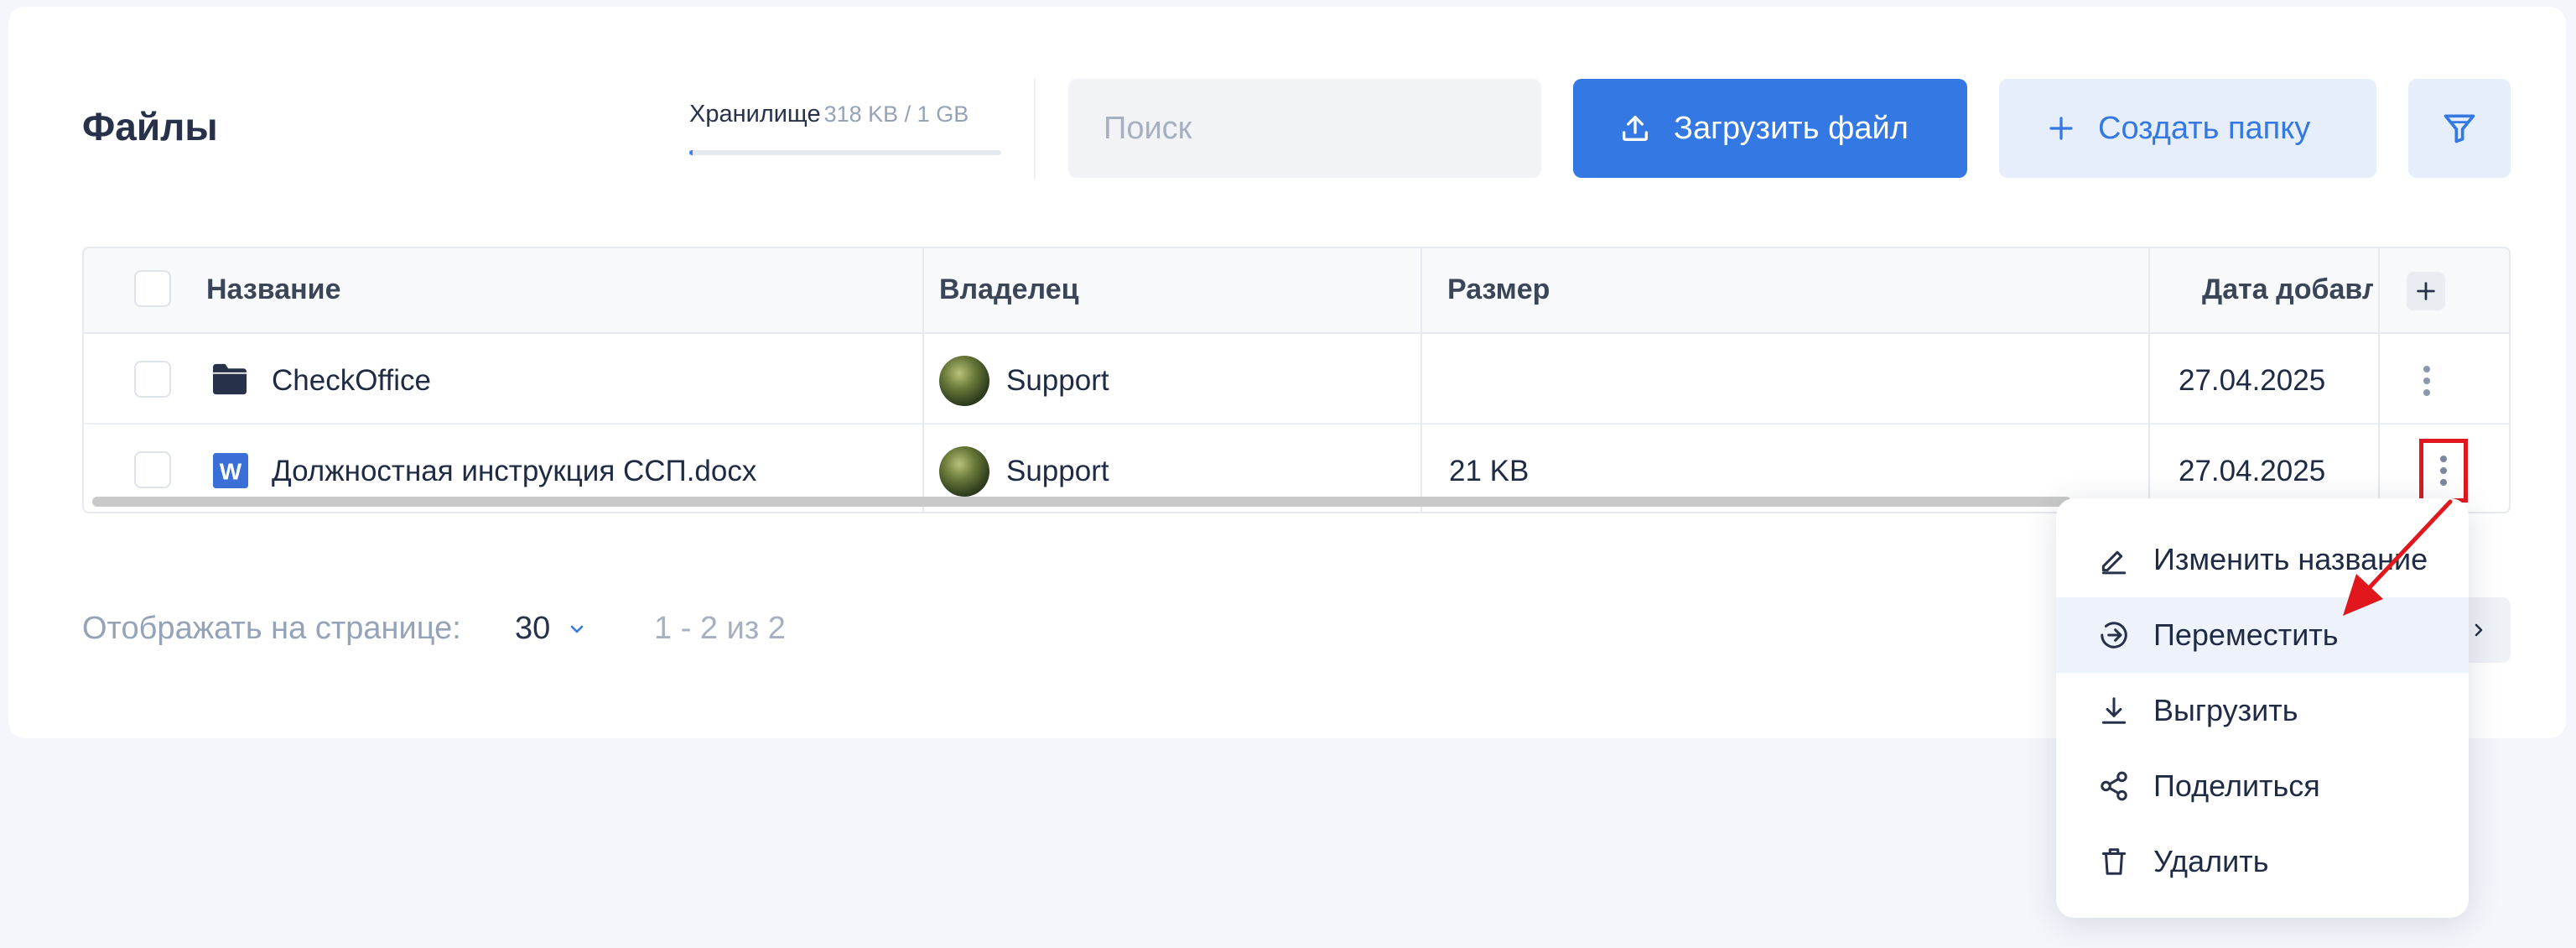 This screenshot has width=2576, height=948. What do you see at coordinates (691, 152) in the screenshot?
I see `storage-progress-fill` at bounding box center [691, 152].